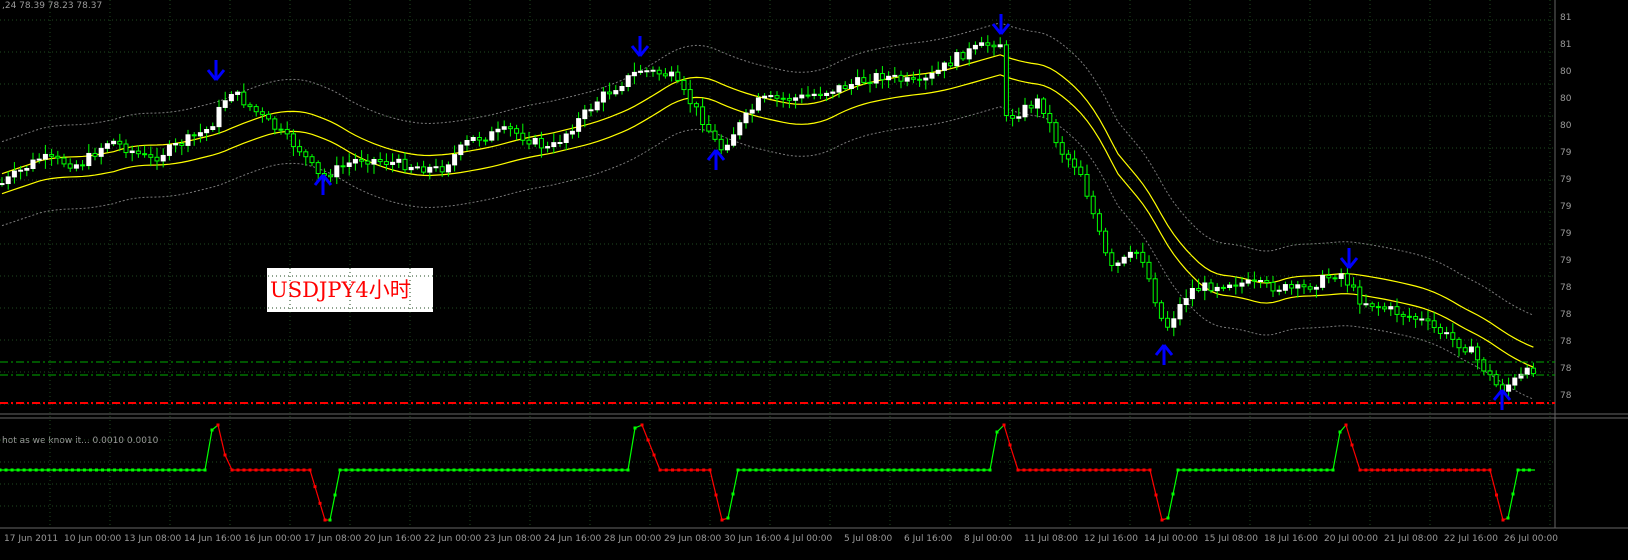  I want to click on time-axis-label: 26 Jul 00:00, so click(1531, 539).